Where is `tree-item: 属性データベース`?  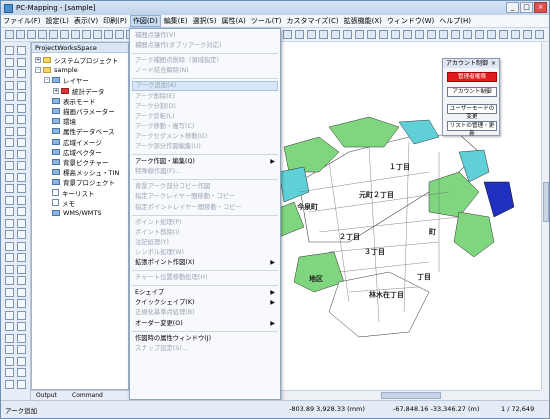 tree-item: 属性データベース is located at coordinates (79, 131).